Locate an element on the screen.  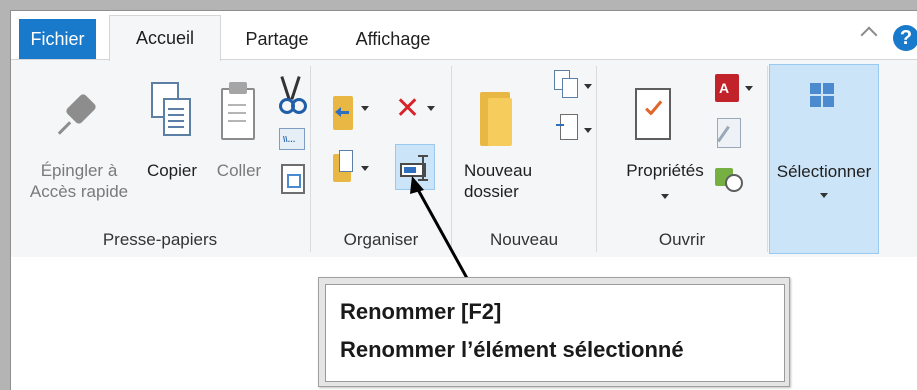
properties-icon is located at coordinates (654, 115).